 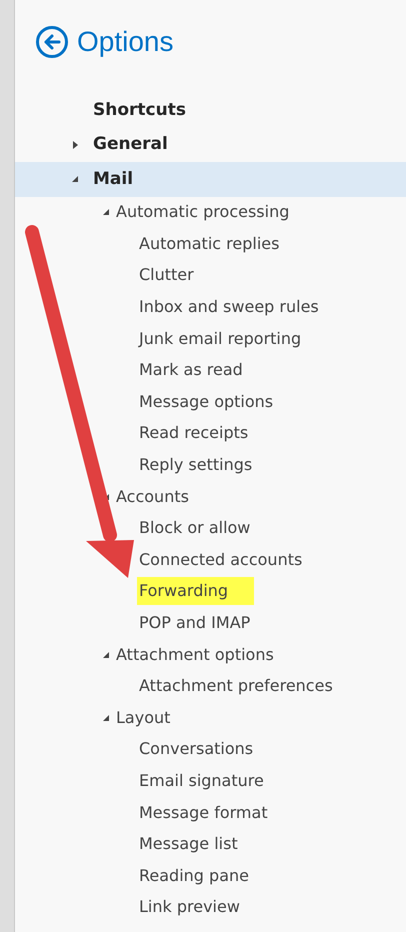 I want to click on nav-item: Clutter, so click(x=166, y=275).